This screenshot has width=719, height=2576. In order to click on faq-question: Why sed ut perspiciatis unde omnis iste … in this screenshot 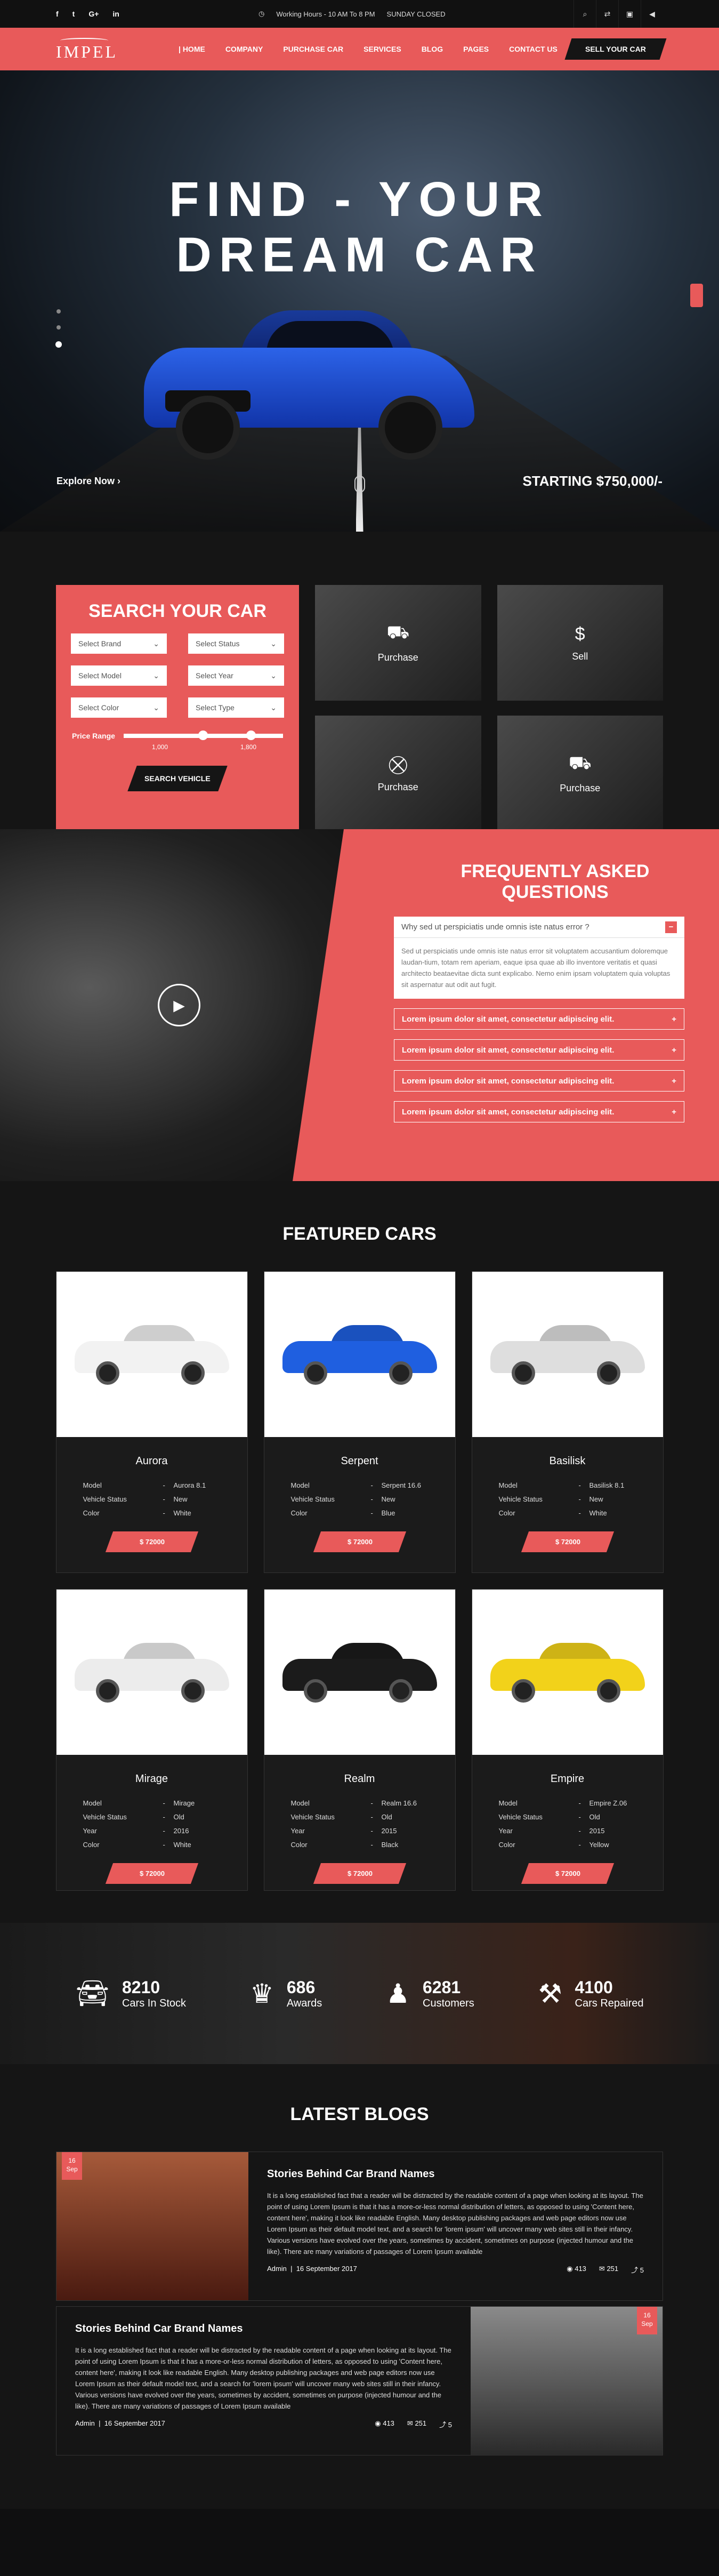, I will do `click(539, 928)`.